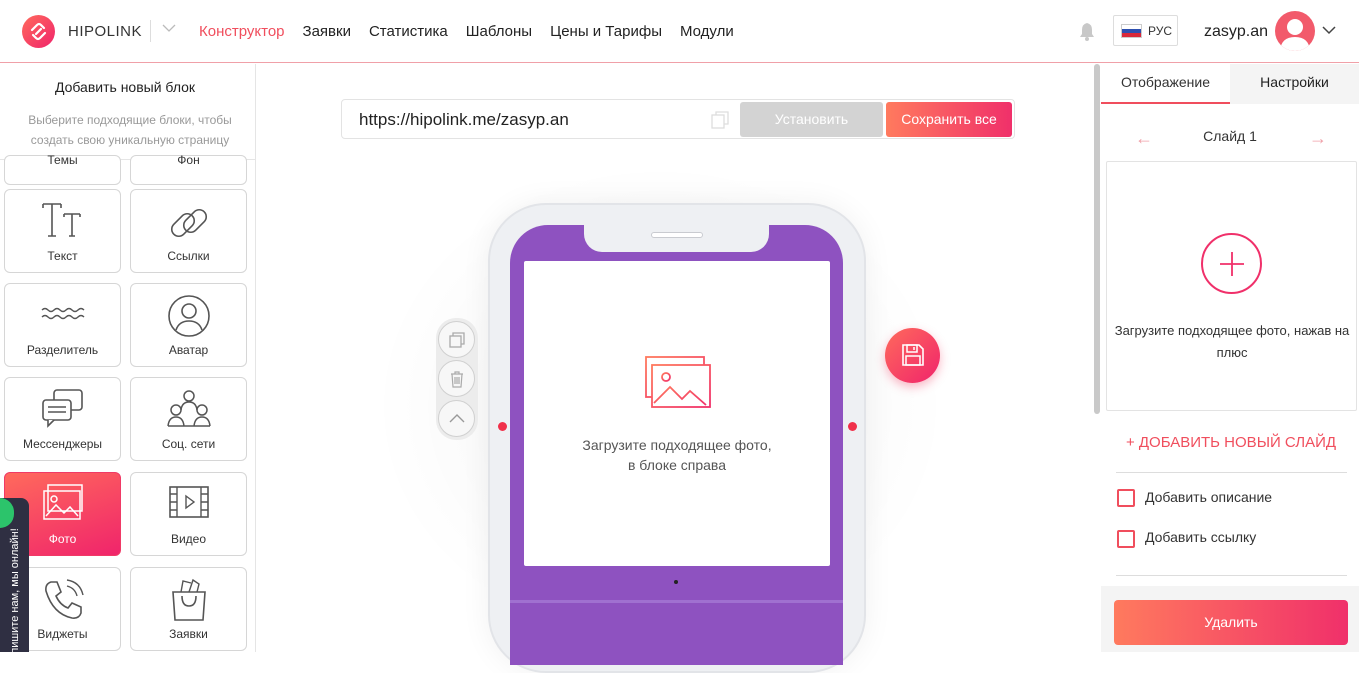 The image size is (1359, 673). Describe the element at coordinates (188, 350) in the screenshot. I see `tile-label: Аватар` at that location.